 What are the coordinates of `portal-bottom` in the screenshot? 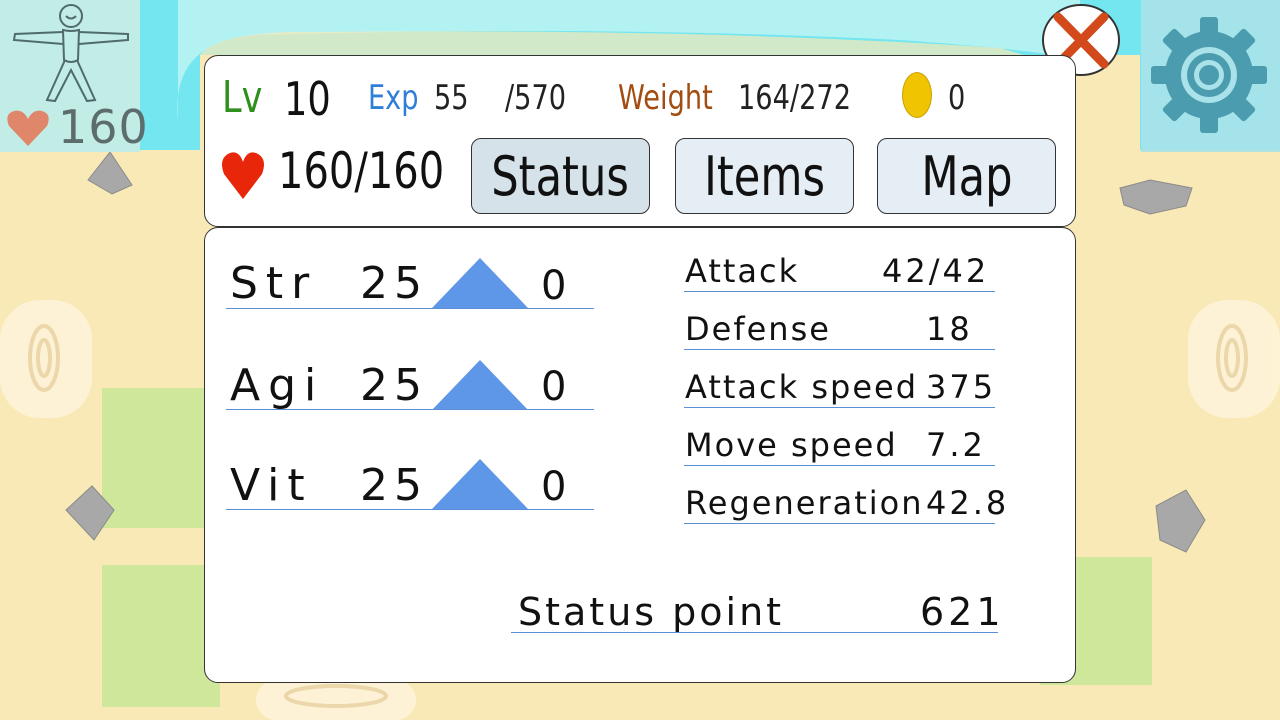 It's located at (336, 700).